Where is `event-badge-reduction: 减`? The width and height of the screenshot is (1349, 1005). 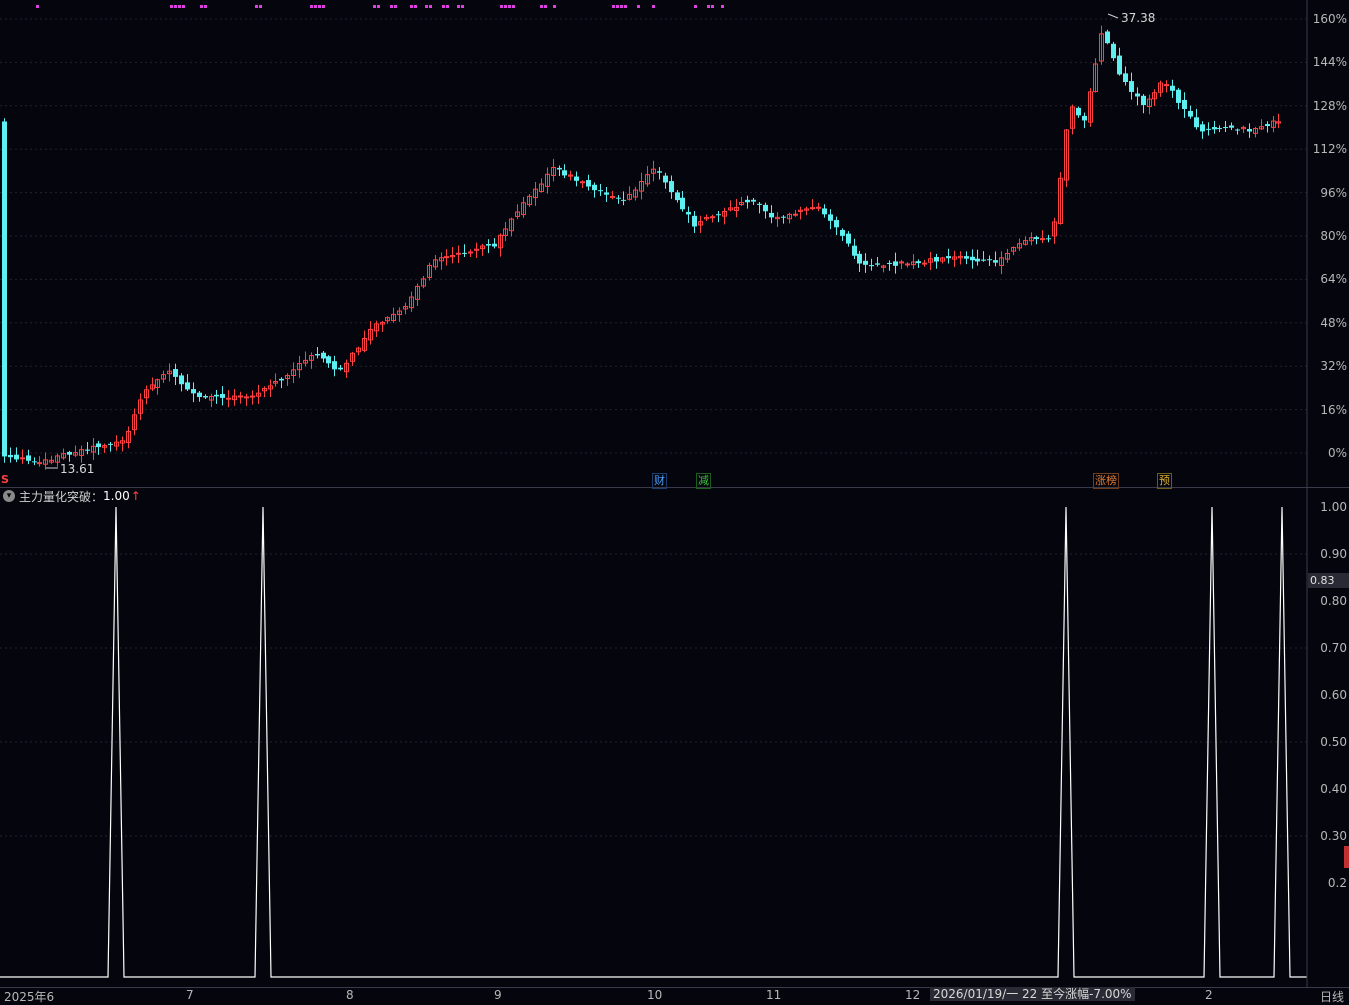 event-badge-reduction: 减 is located at coordinates (703, 481).